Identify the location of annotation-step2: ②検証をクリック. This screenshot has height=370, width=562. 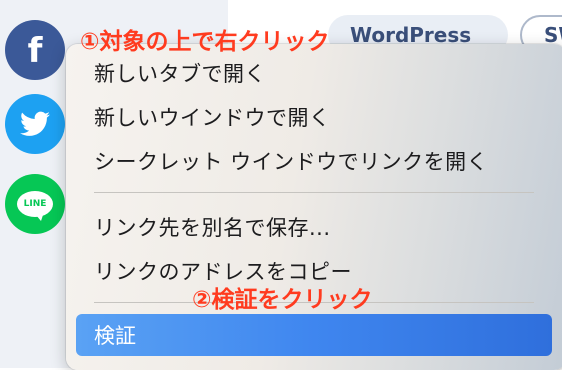
(282, 300).